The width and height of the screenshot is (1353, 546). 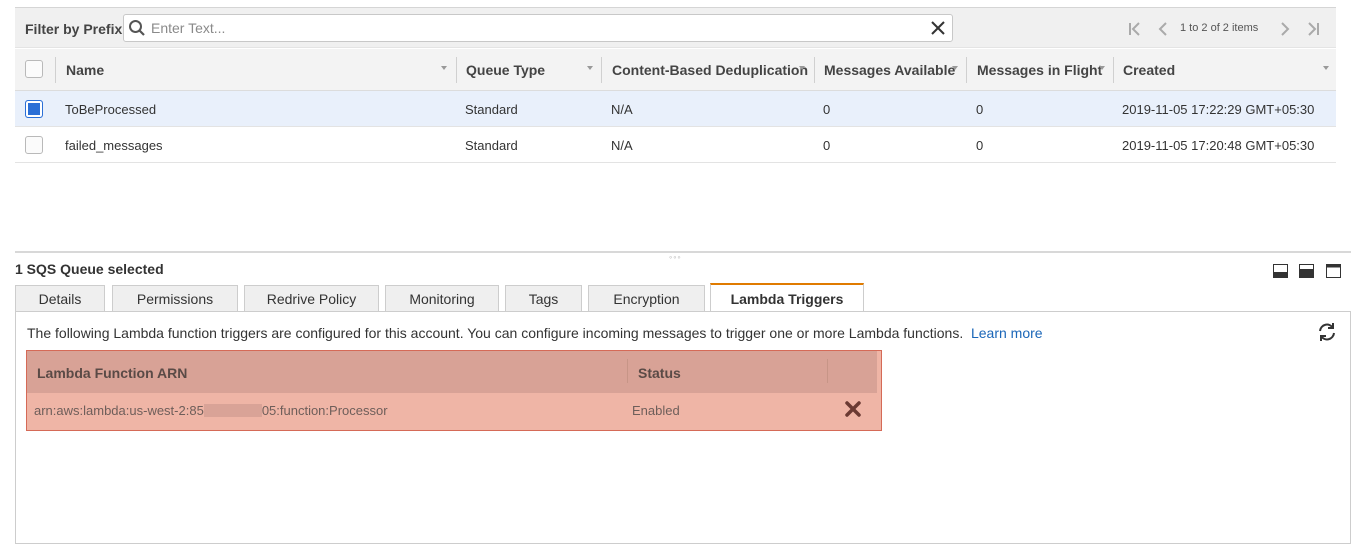 I want to click on prev-page-icon, so click(x=1163, y=30).